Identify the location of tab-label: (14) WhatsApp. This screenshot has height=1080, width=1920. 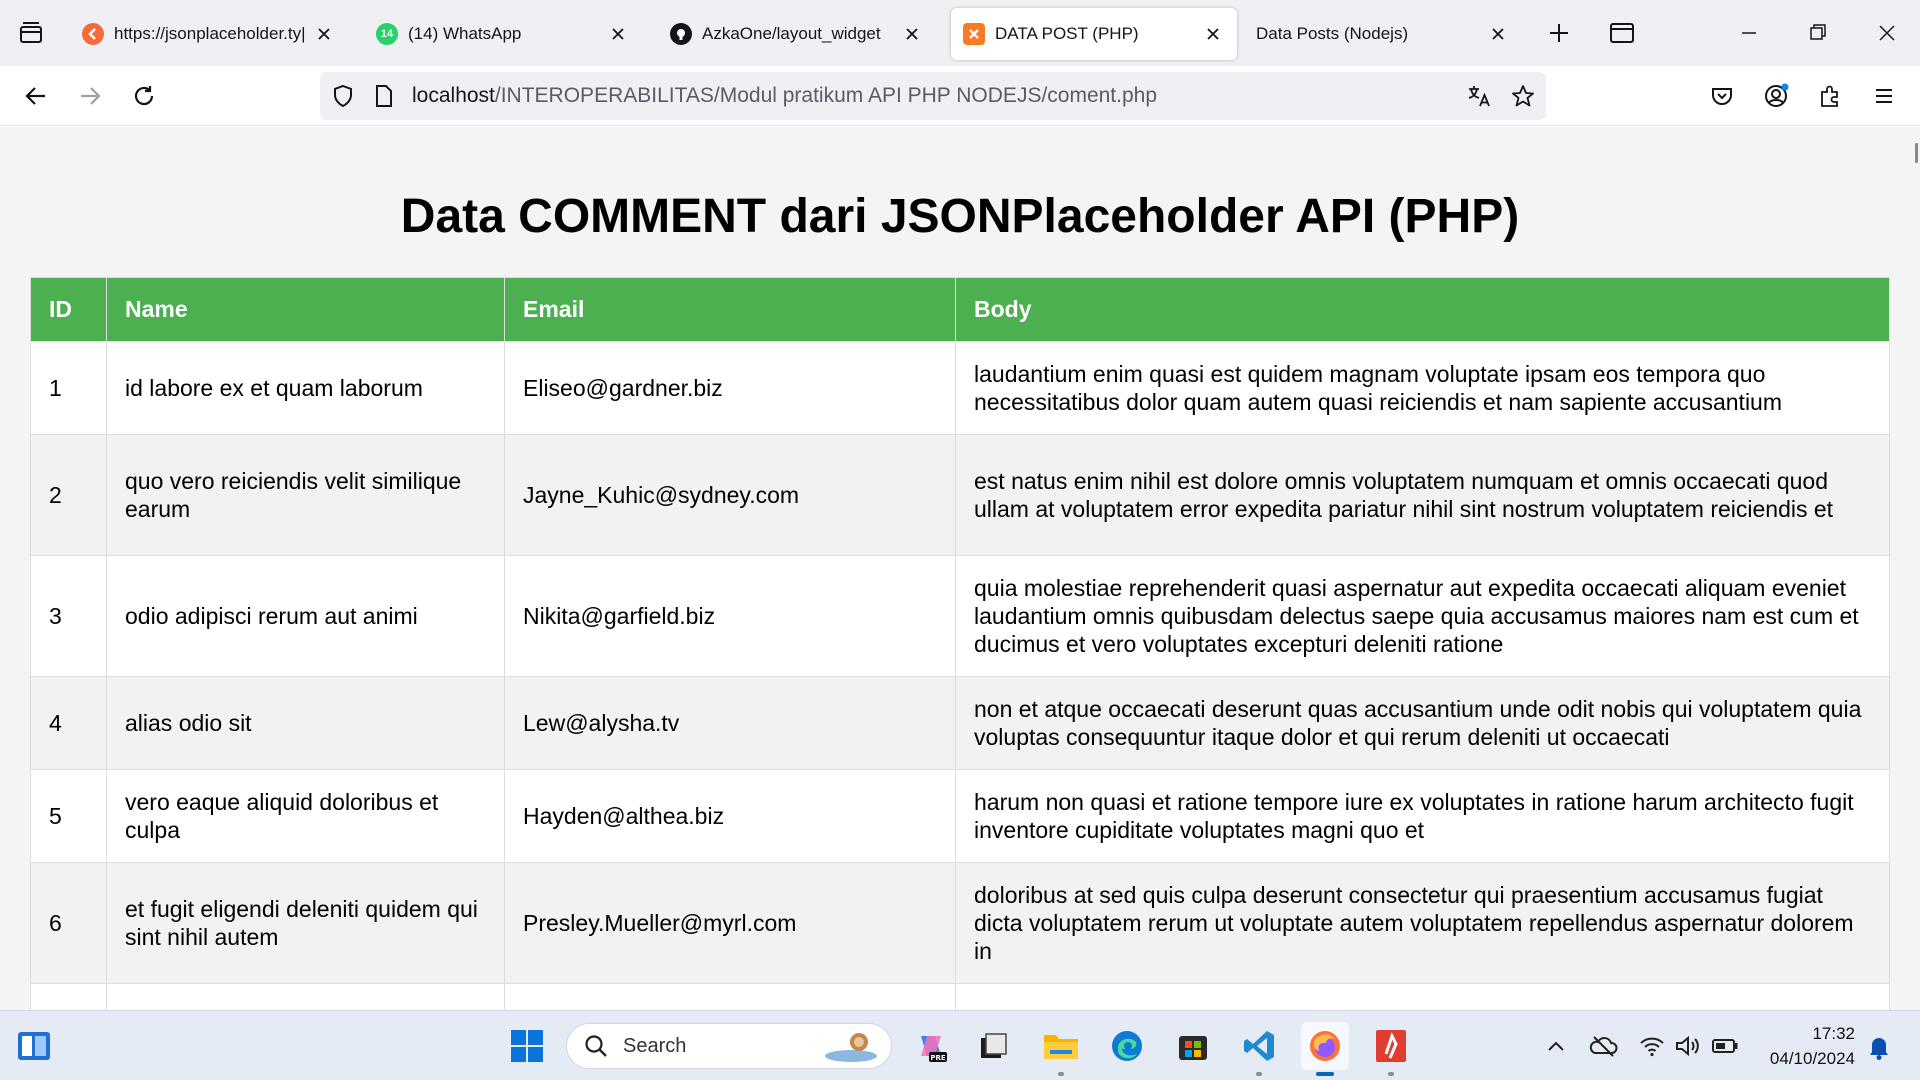
(465, 33).